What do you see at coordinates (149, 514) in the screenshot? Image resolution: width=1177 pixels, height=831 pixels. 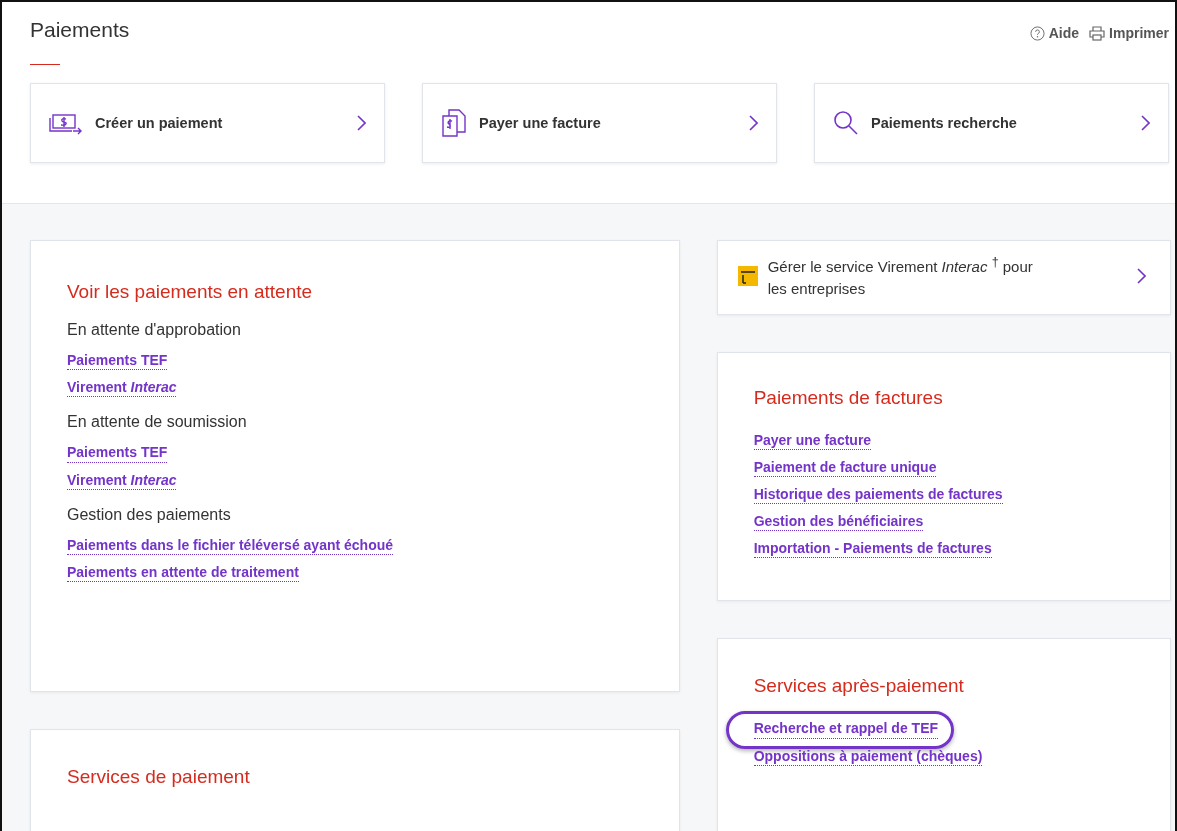 I see `group-heading: Gestion des paiements` at bounding box center [149, 514].